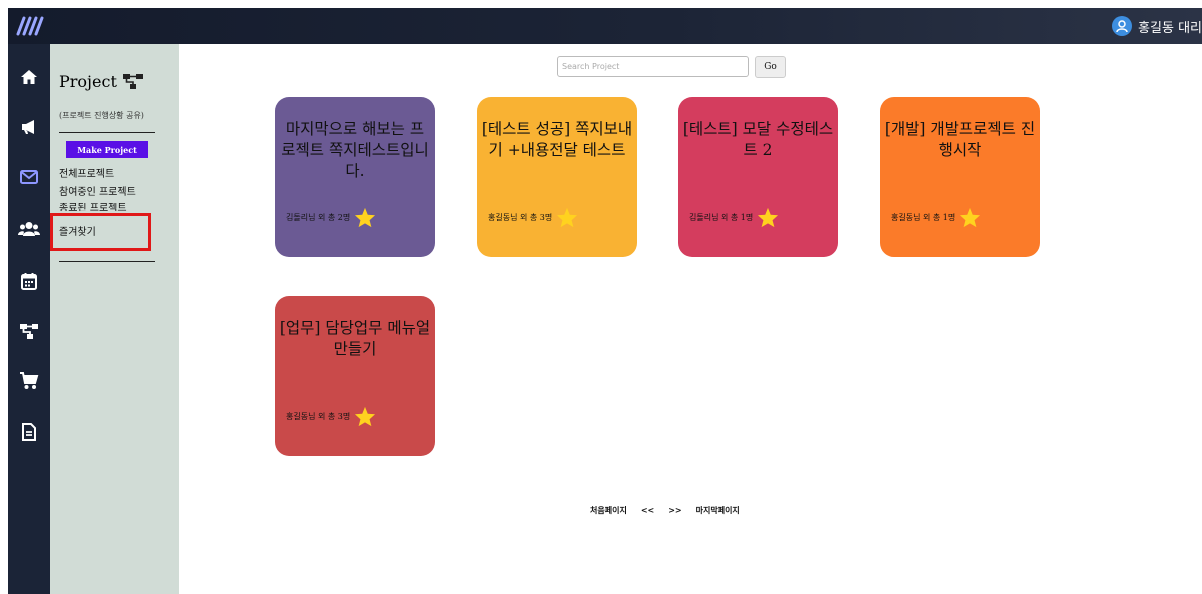  What do you see at coordinates (1122, 26) in the screenshot?
I see `user-avatar-icon` at bounding box center [1122, 26].